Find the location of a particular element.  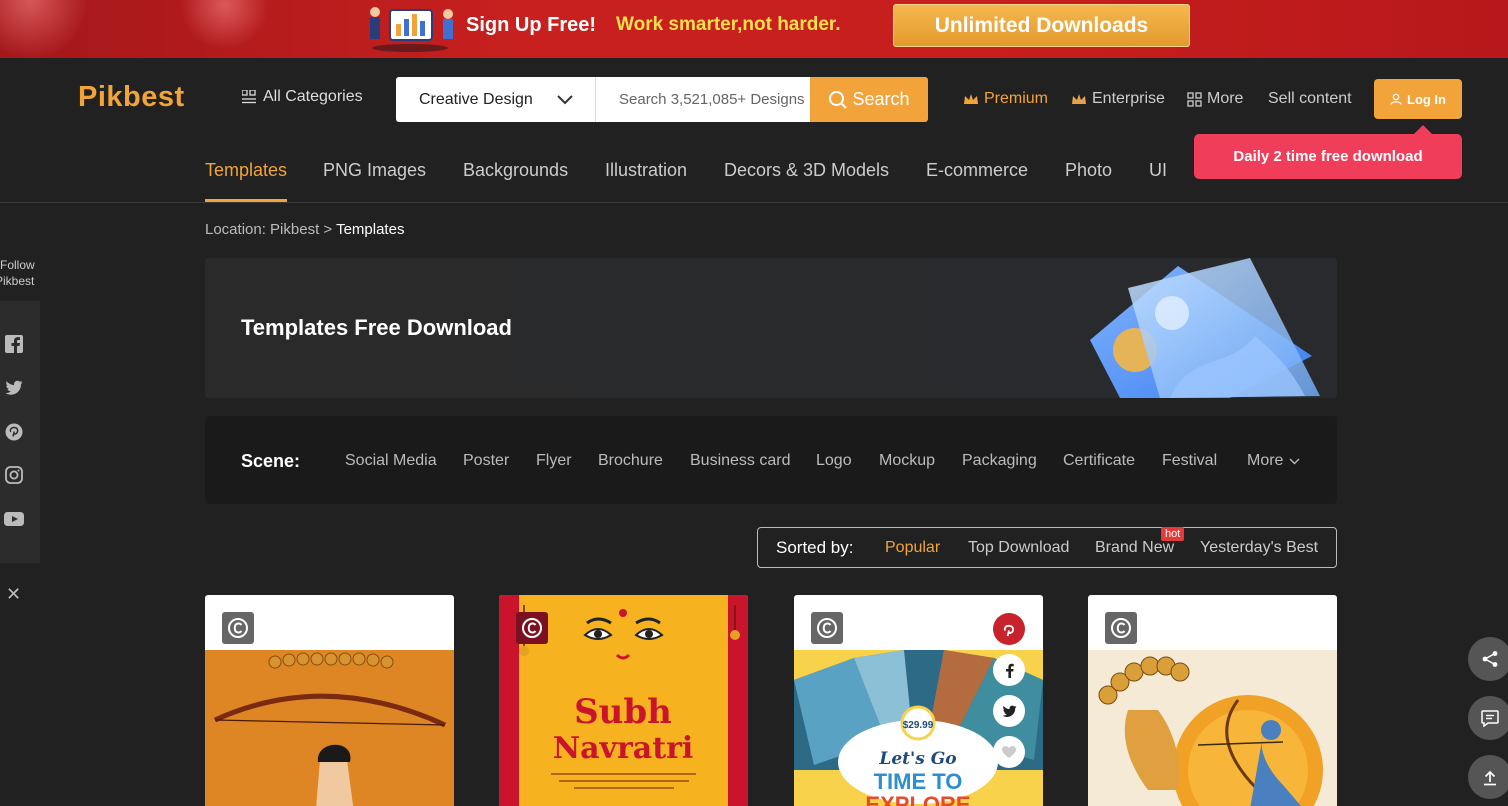

scene-label: Scene: is located at coordinates (271, 461).